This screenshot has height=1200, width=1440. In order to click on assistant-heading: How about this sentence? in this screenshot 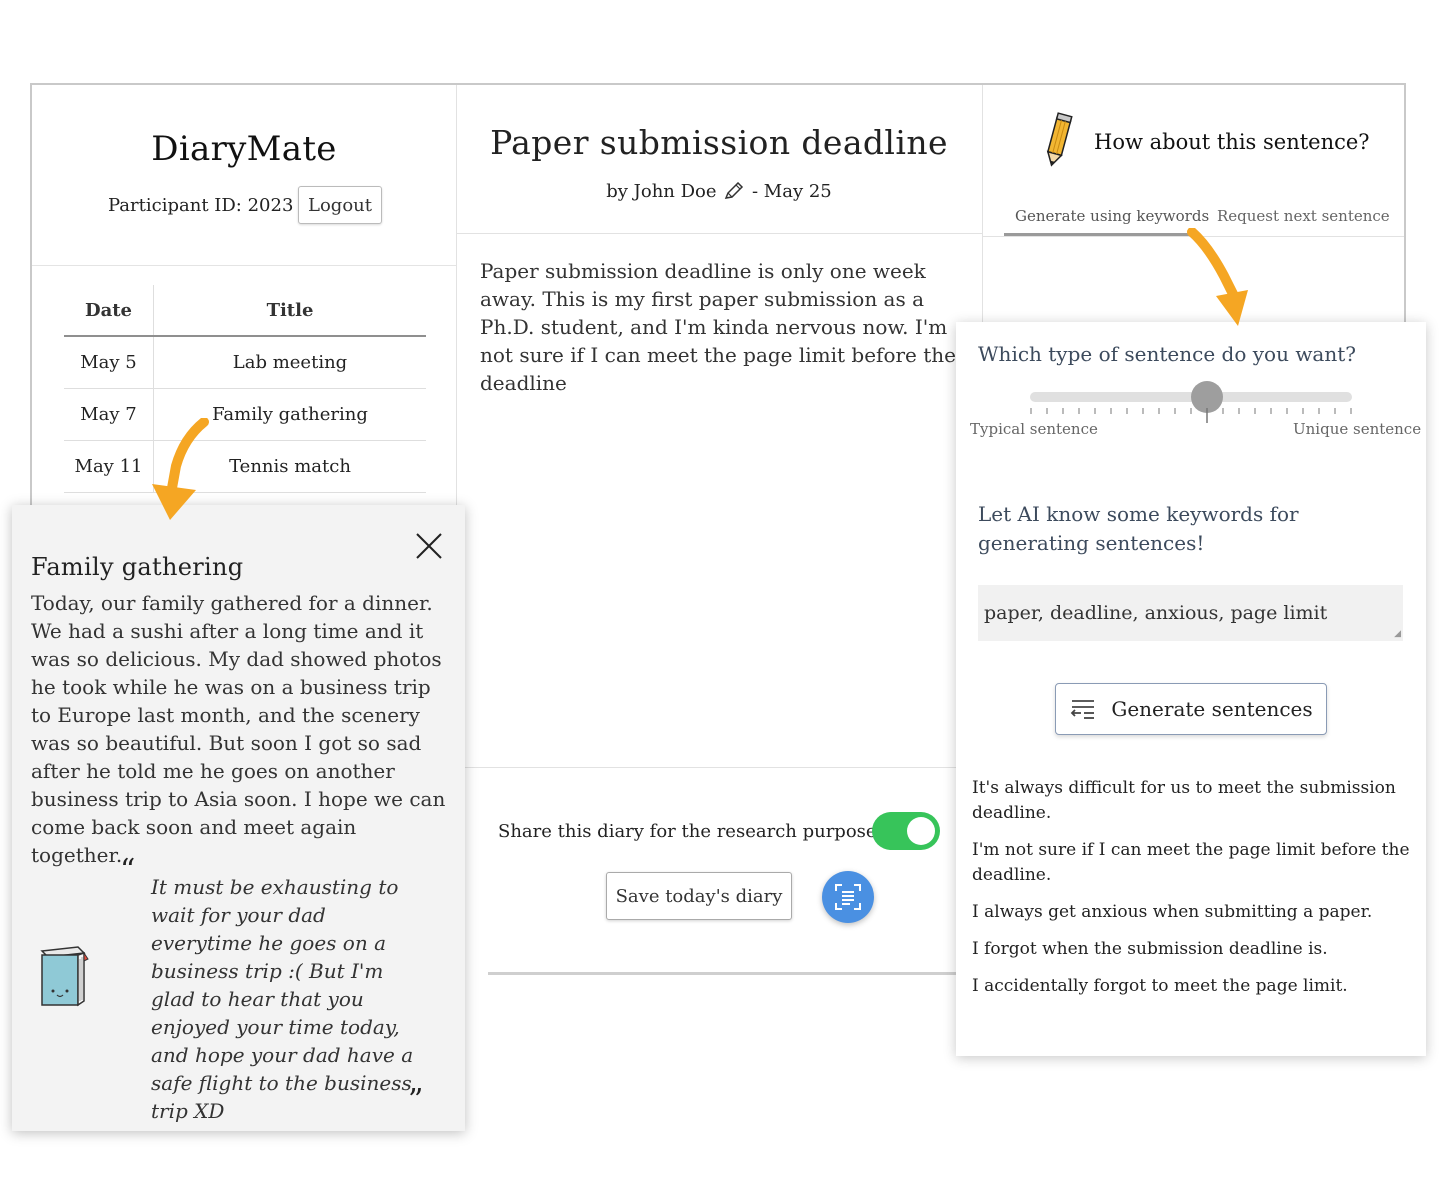, I will do `click(1232, 142)`.